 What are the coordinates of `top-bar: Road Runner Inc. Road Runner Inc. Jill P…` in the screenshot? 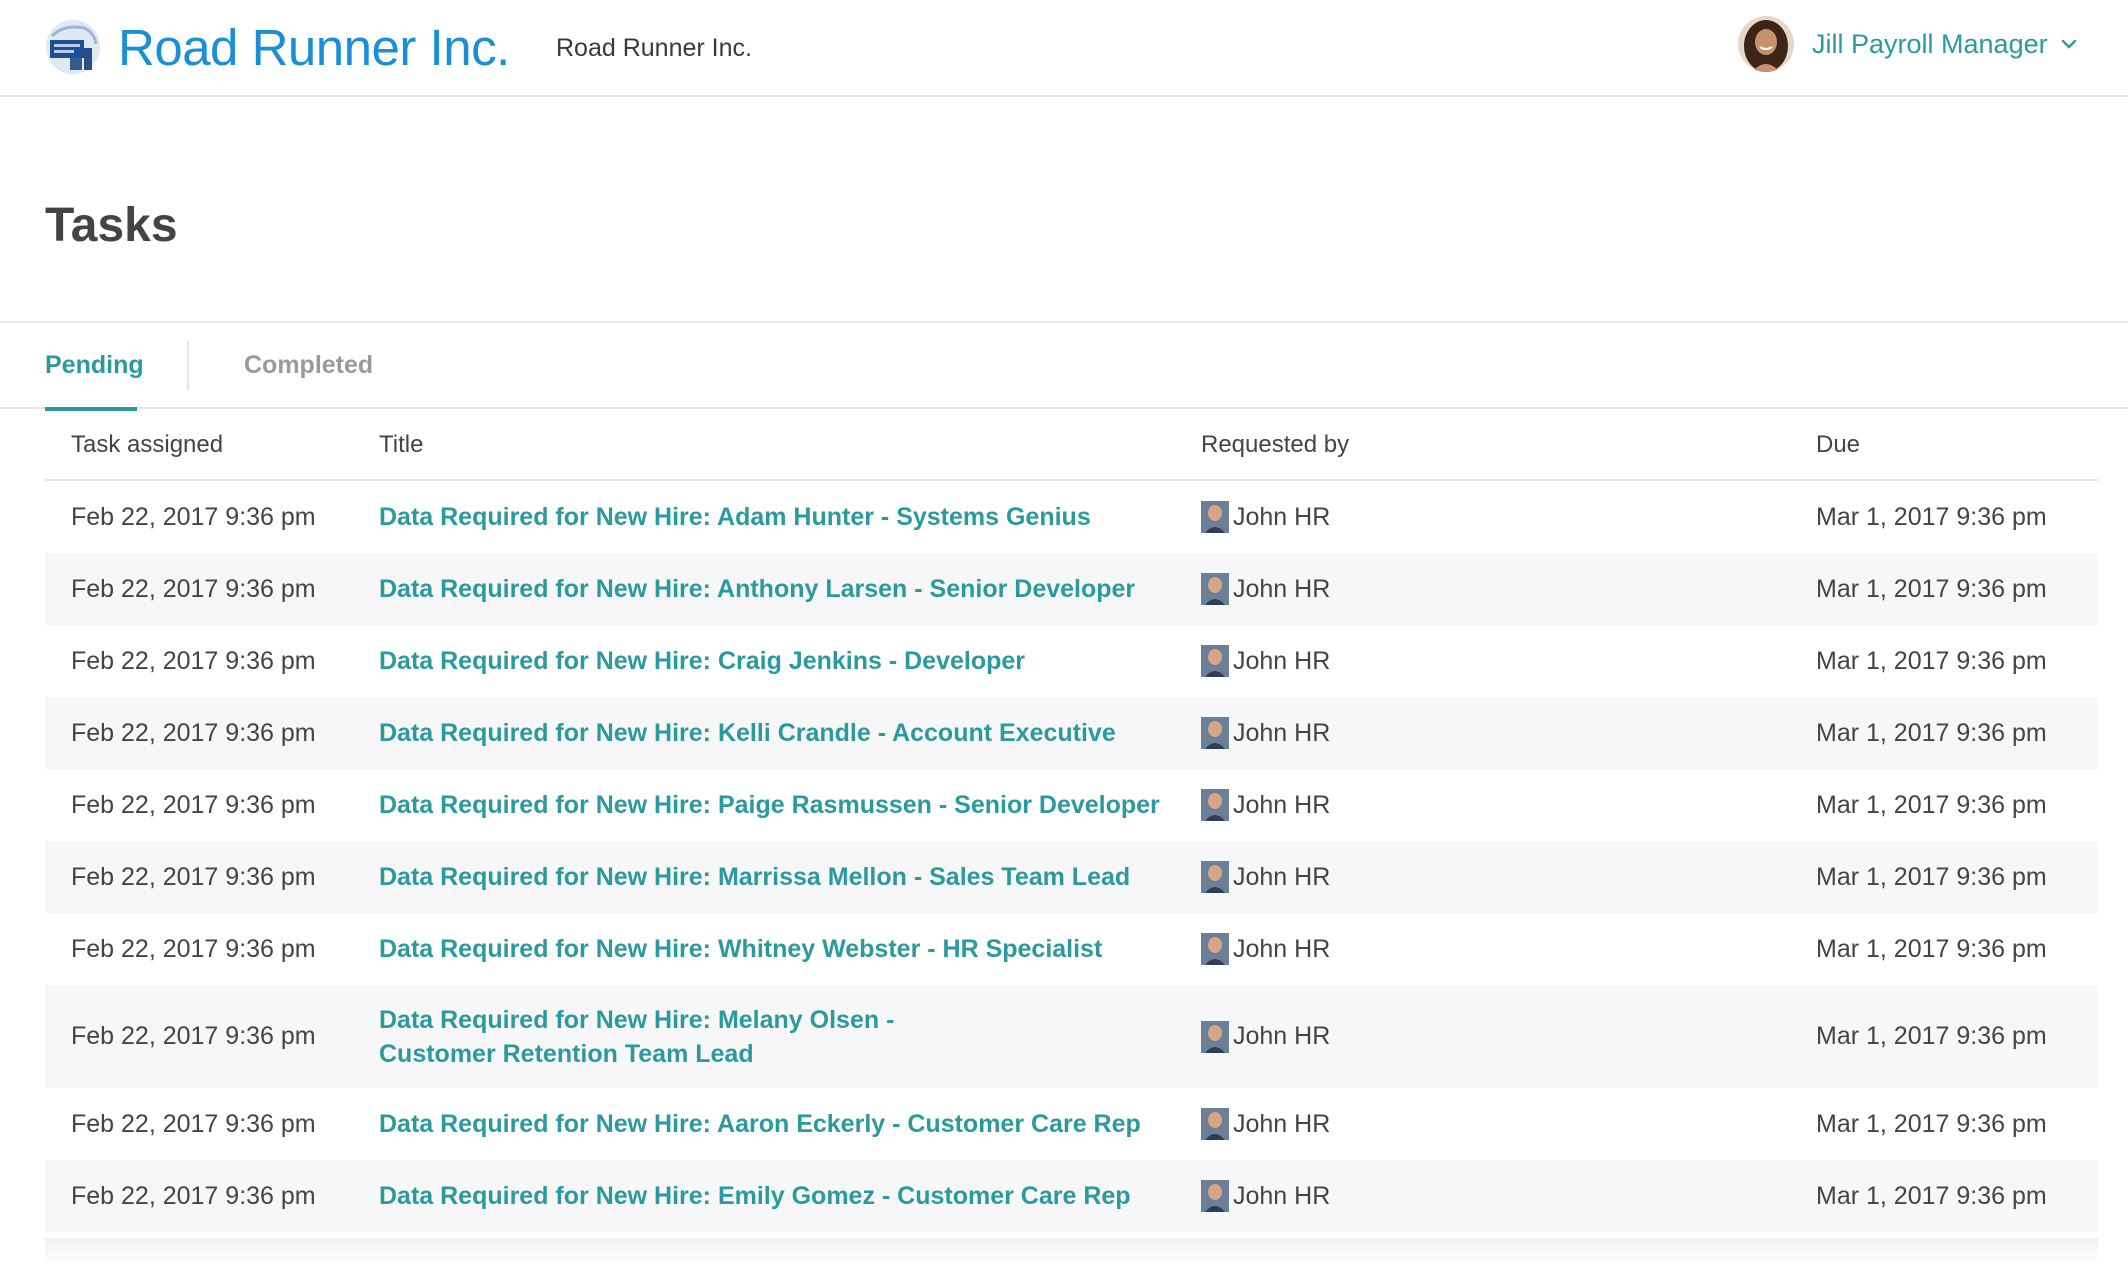 It's located at (1064, 48).